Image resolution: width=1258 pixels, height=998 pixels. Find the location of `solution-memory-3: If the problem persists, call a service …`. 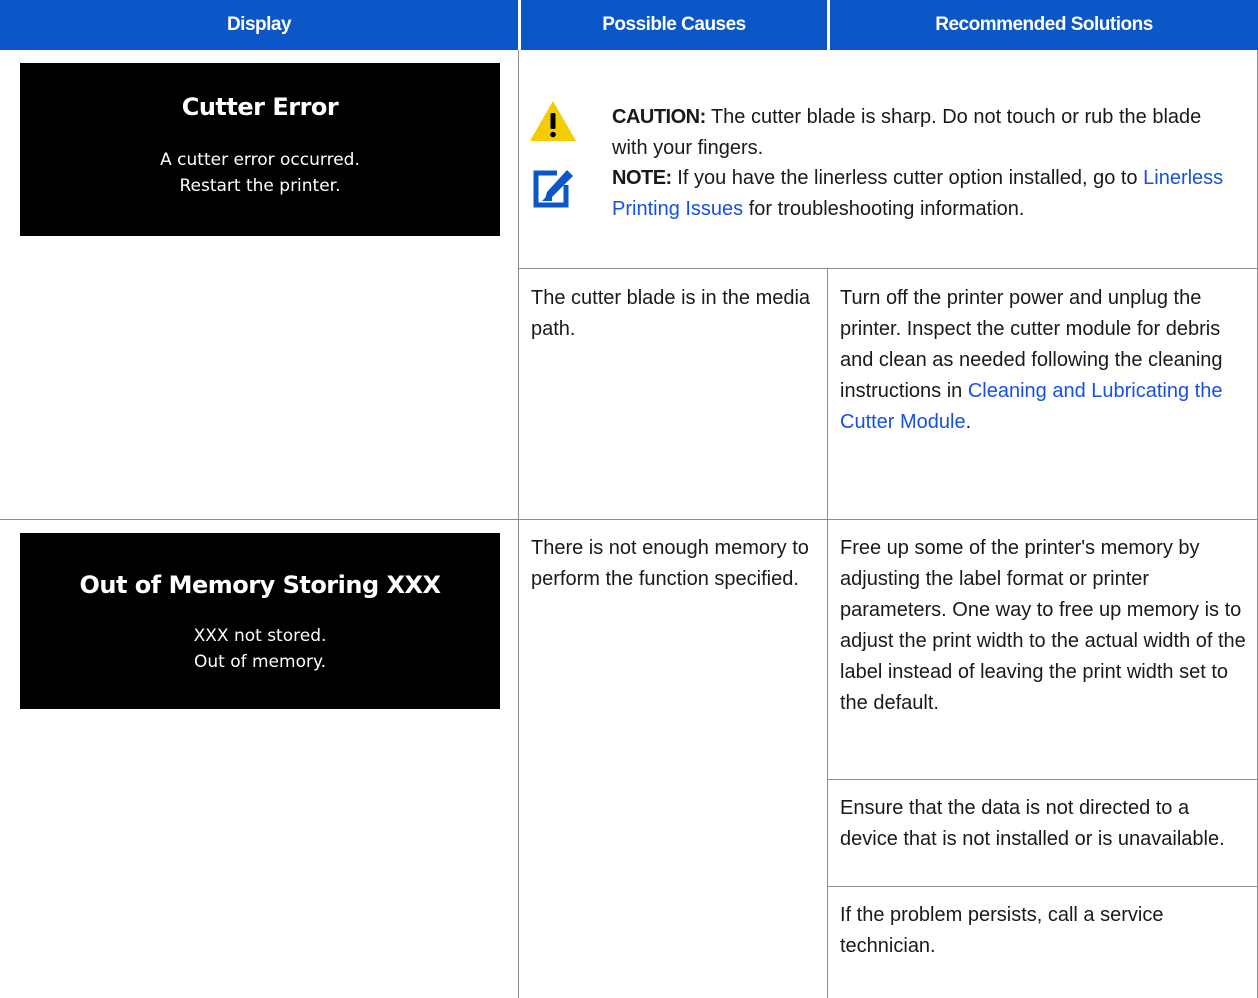

solution-memory-3: If the problem persists, call a service … is located at coordinates (1002, 930).